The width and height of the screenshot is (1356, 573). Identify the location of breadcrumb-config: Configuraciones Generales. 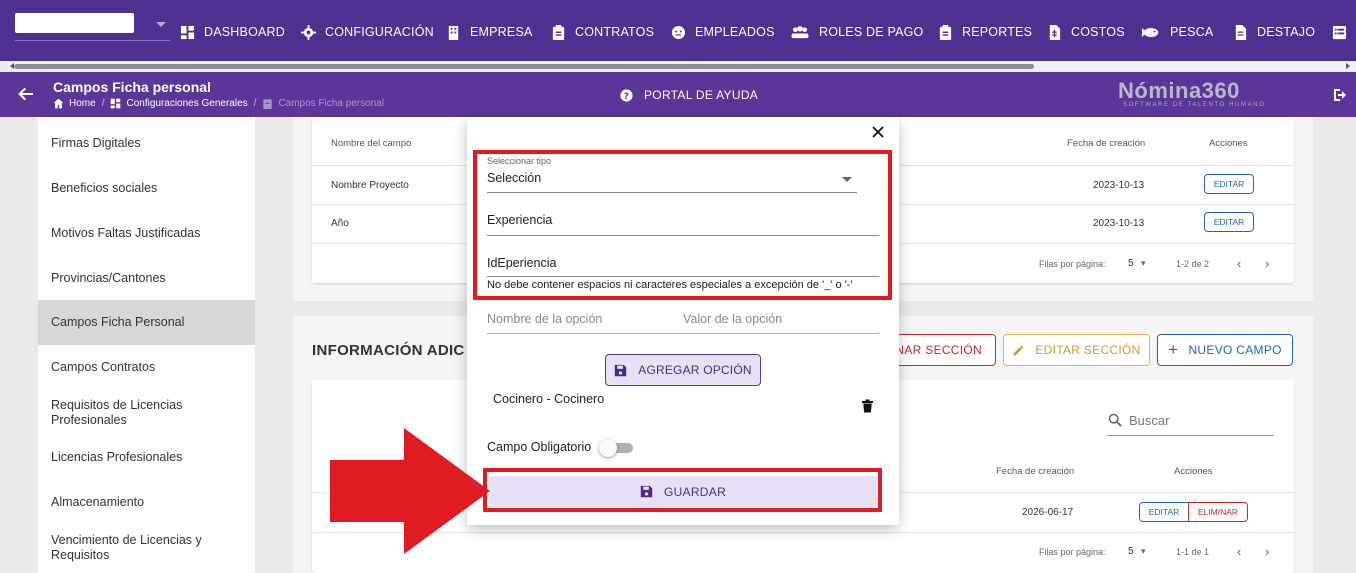
(186, 103).